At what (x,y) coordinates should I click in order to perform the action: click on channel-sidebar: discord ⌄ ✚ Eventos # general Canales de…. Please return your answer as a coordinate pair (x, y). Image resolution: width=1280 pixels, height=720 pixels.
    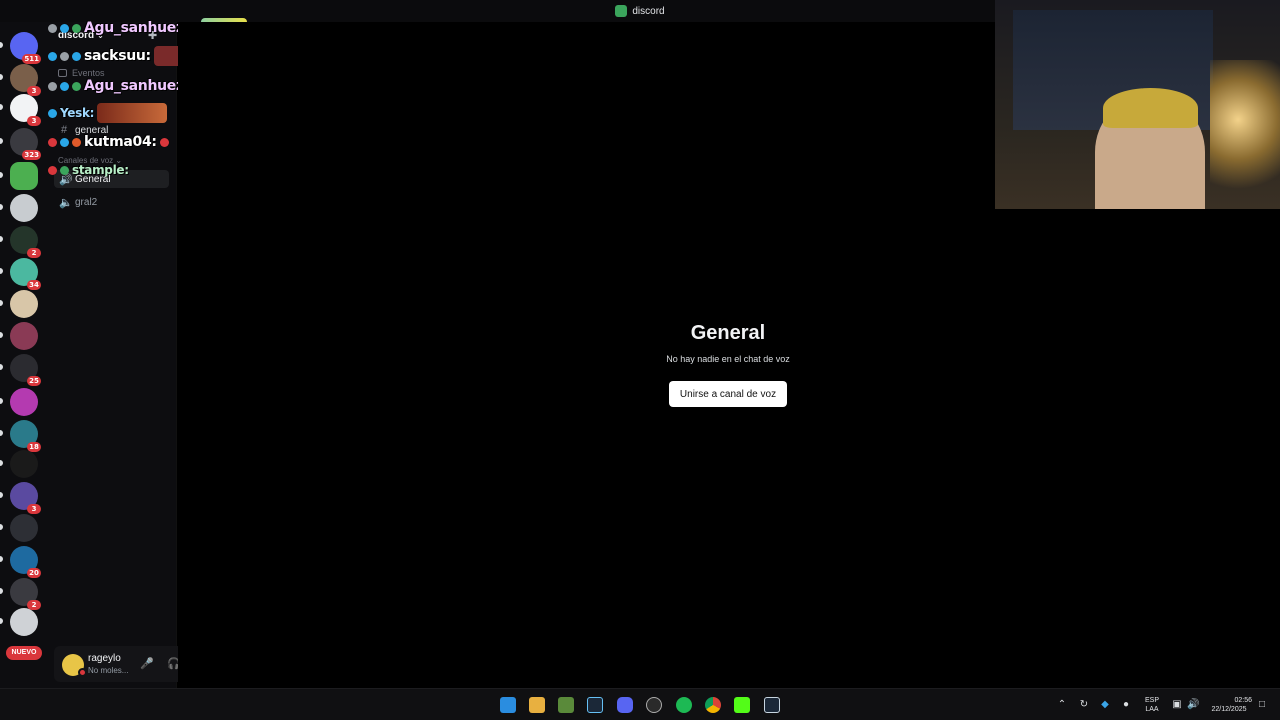
    Looking at the image, I should click on (134, 355).